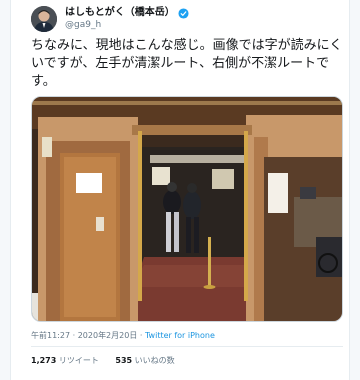  What do you see at coordinates (124, 360) in the screenshot?
I see `likes-count: 535` at bounding box center [124, 360].